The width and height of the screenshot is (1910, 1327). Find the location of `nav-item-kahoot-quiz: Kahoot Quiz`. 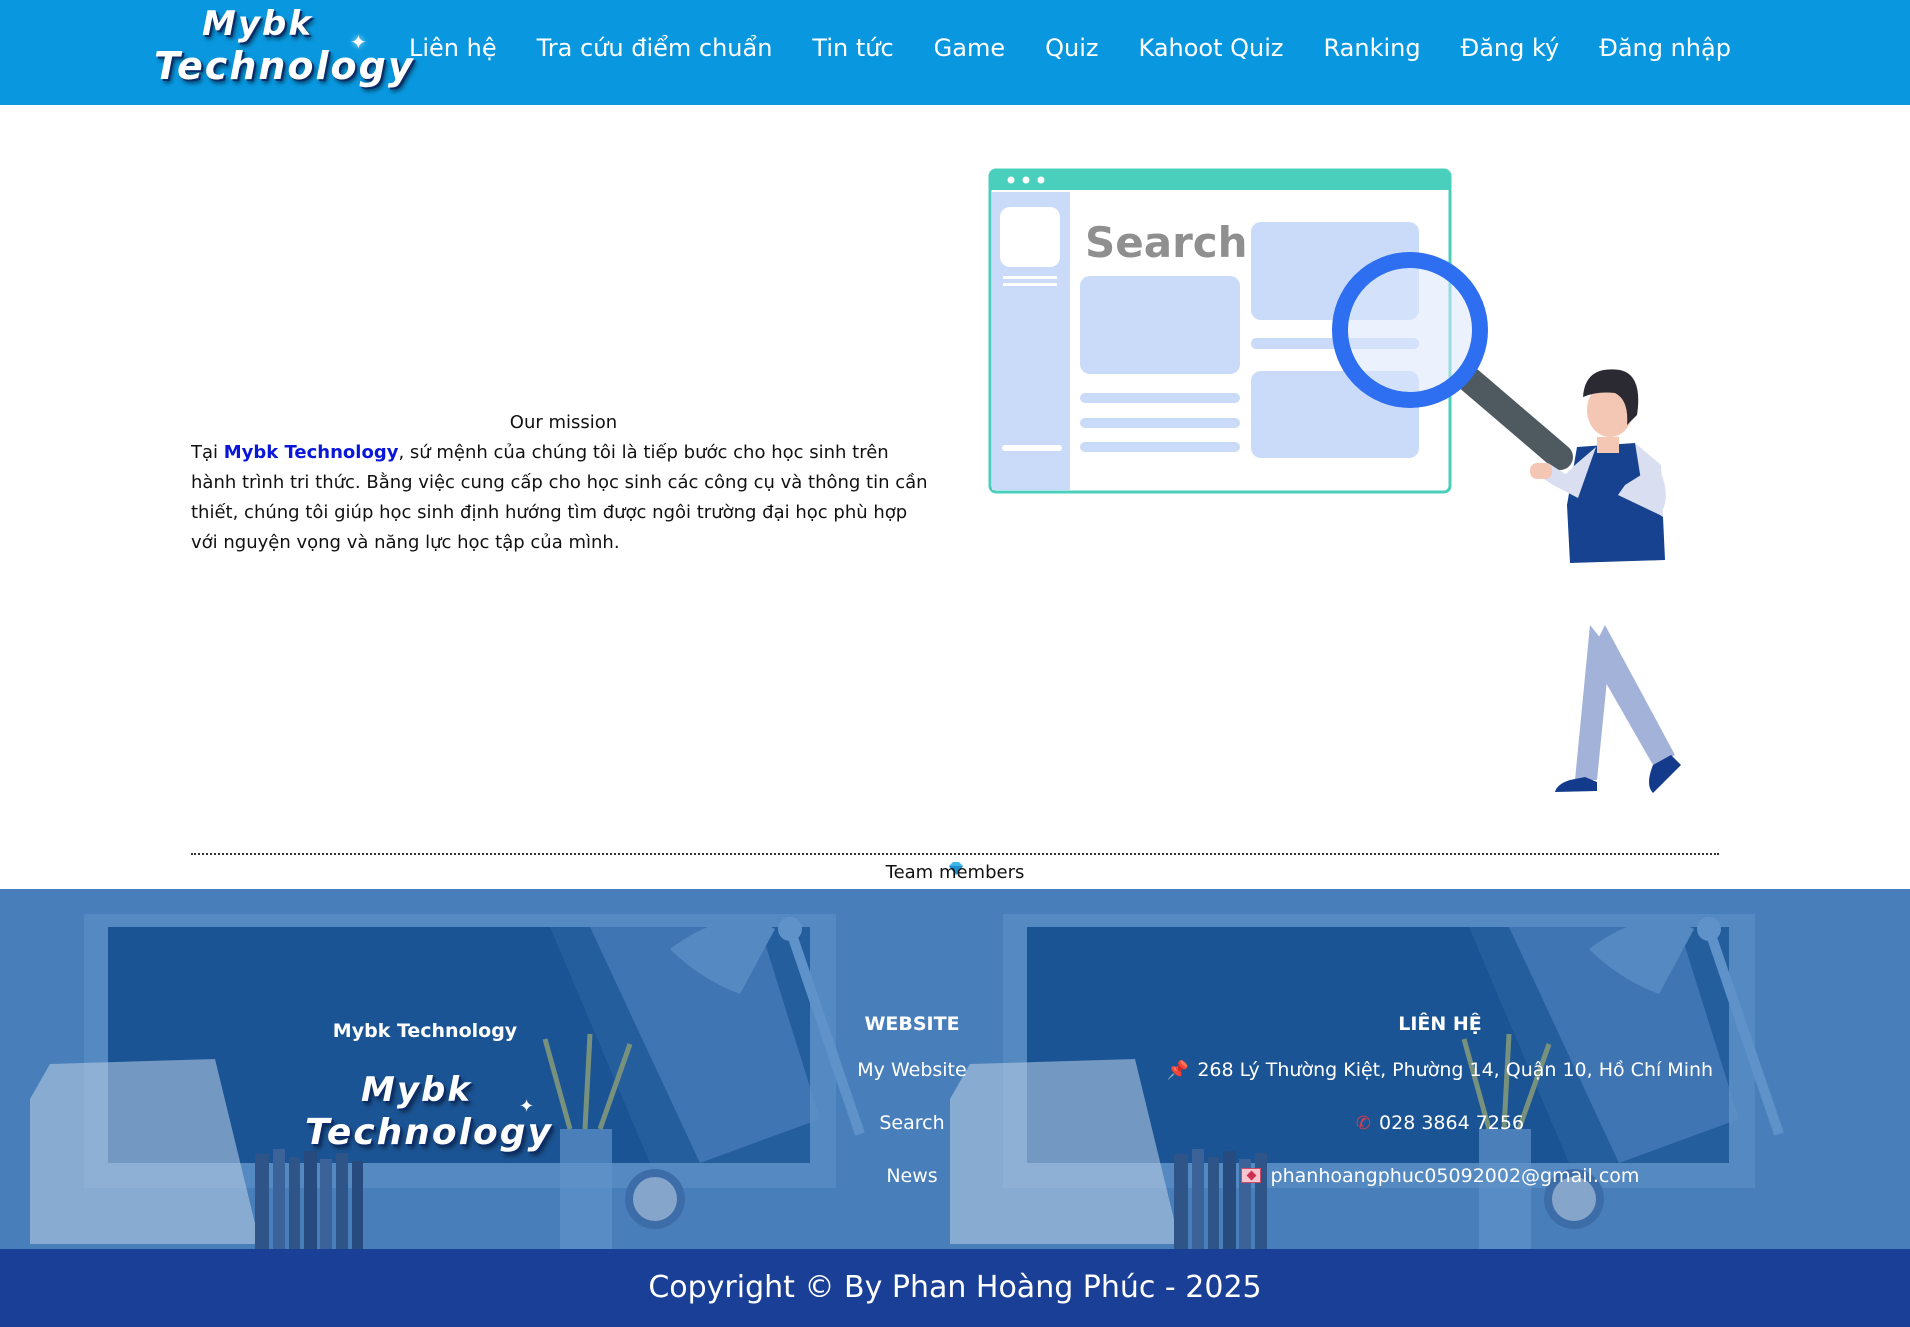

nav-item-kahoot-quiz: Kahoot Quiz is located at coordinates (1211, 48).